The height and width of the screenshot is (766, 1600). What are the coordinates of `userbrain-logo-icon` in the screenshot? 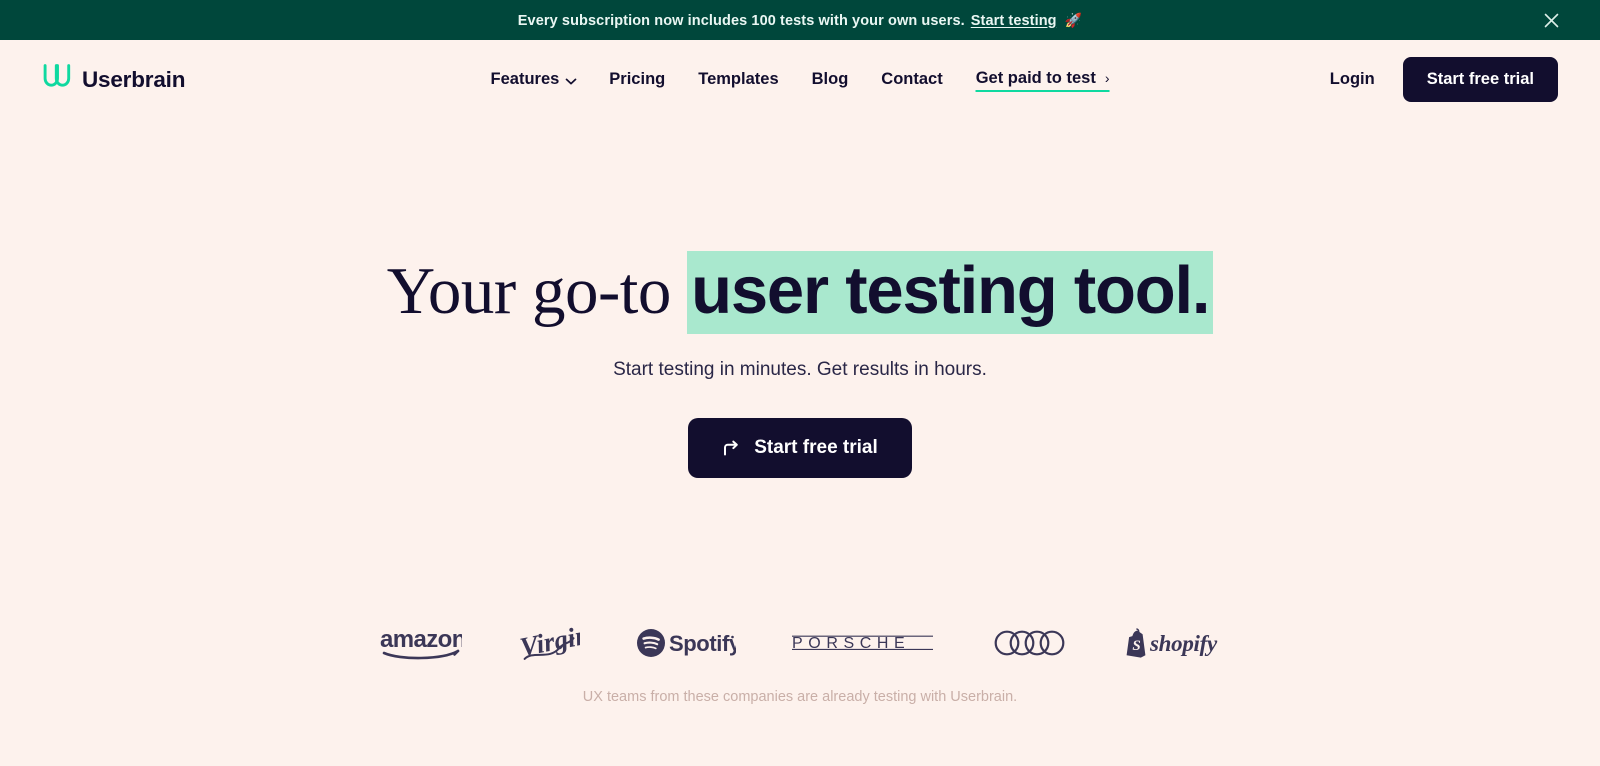 It's located at (57, 79).